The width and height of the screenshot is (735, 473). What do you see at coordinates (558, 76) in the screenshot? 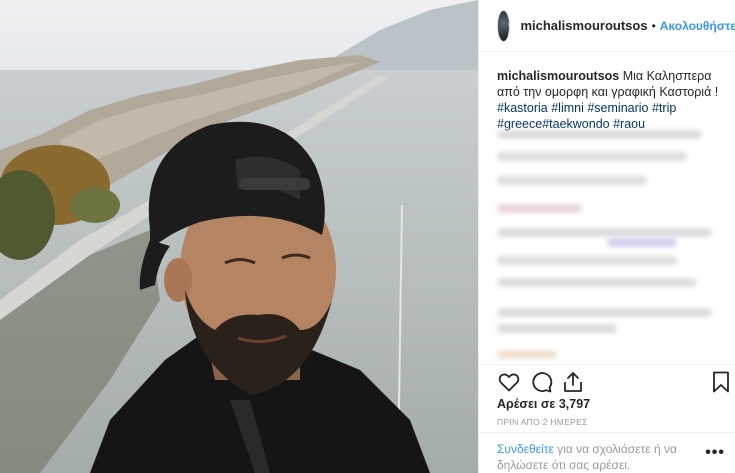
I see `caption-username: michalismouroutsos` at bounding box center [558, 76].